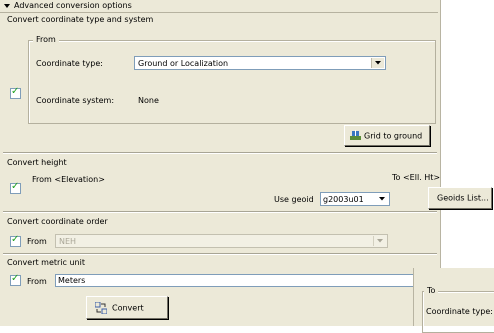 The image size is (494, 333). Describe the element at coordinates (72, 280) in the screenshot. I see `metric-from-value: Meters` at that location.